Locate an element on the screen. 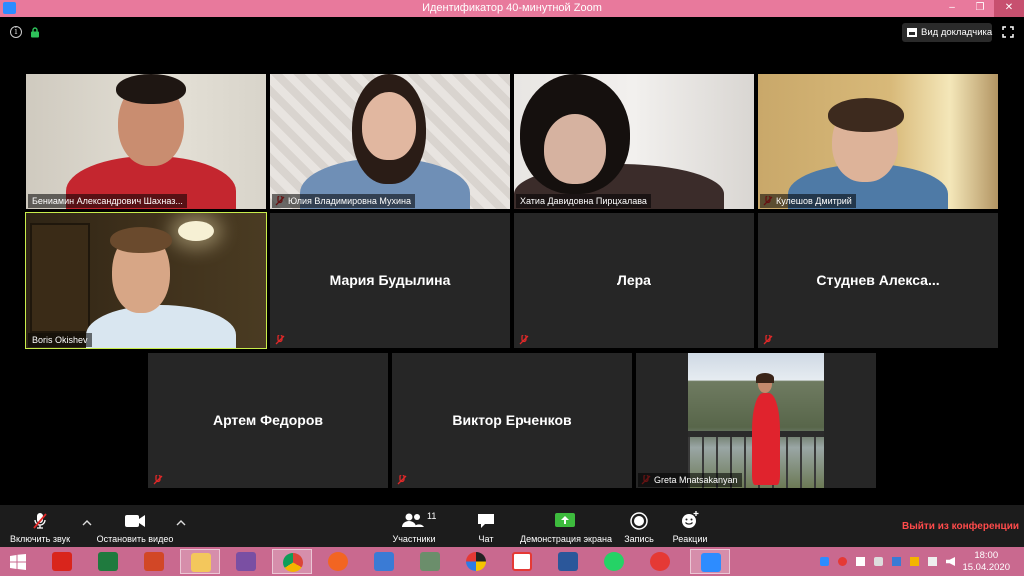 Image resolution: width=1024 pixels, height=576 pixels. unmute-label: Включить звук is located at coordinates (40, 539).